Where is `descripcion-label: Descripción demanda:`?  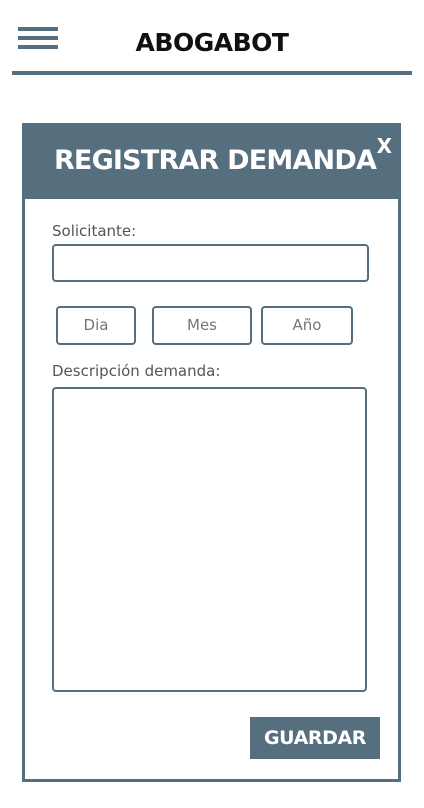 descripcion-label: Descripción demanda: is located at coordinates (136, 371).